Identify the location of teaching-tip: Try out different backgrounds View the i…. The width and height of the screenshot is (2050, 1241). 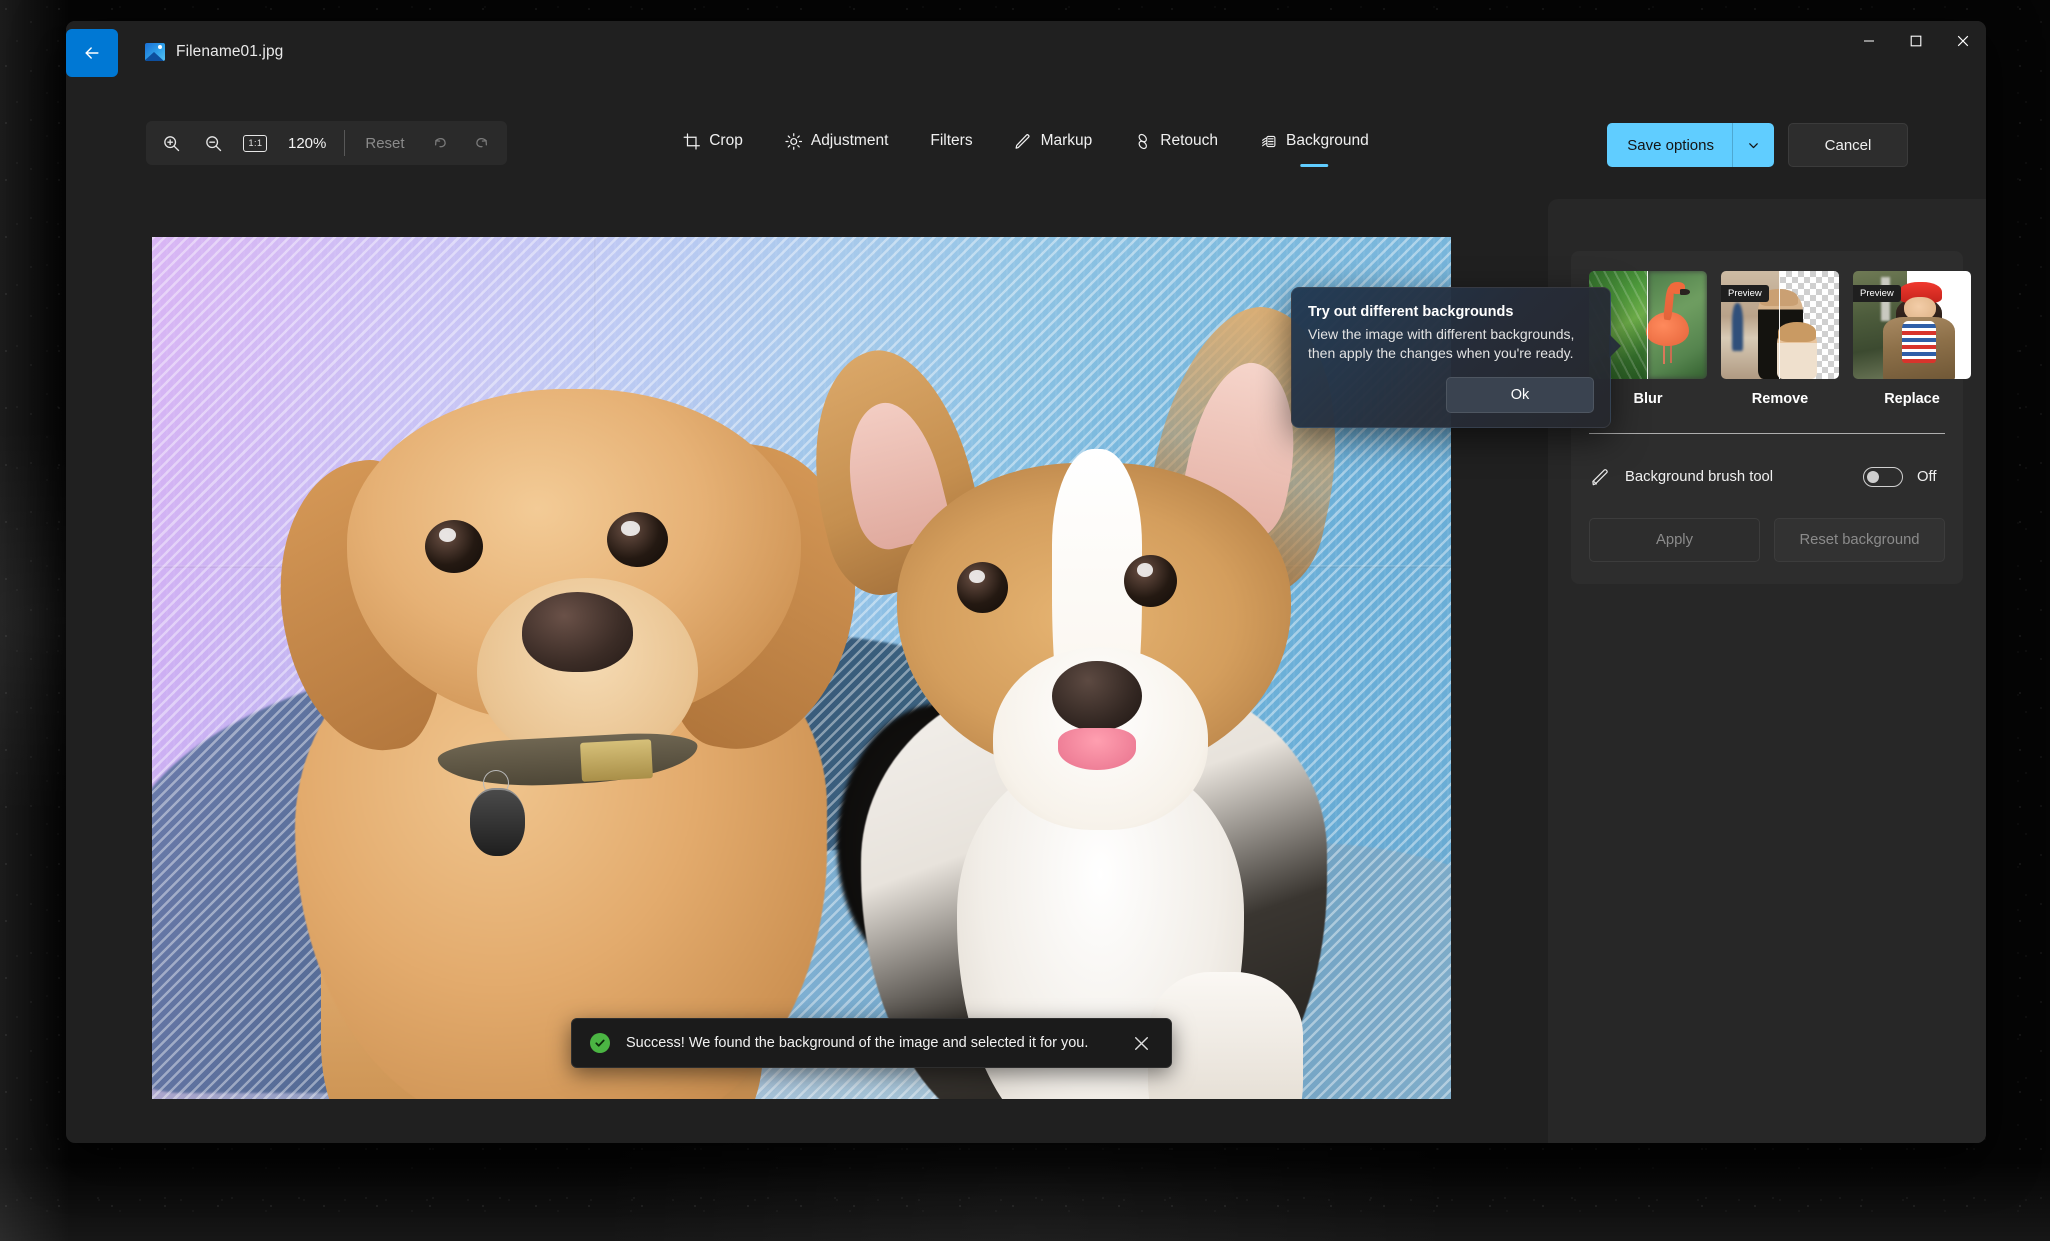
(1456, 358).